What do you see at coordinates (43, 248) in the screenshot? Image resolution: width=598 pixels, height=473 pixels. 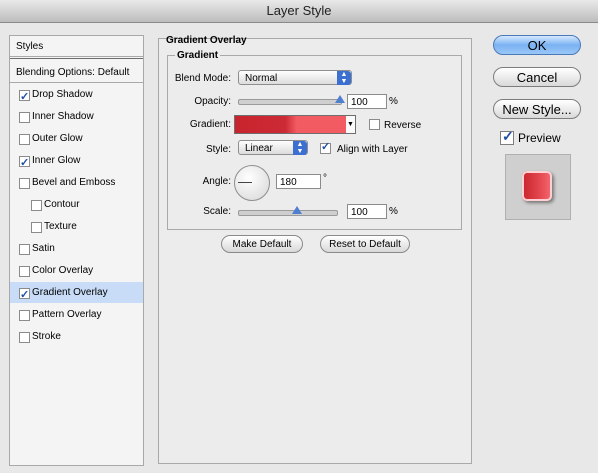 I see `sidebar-item-label: Satin` at bounding box center [43, 248].